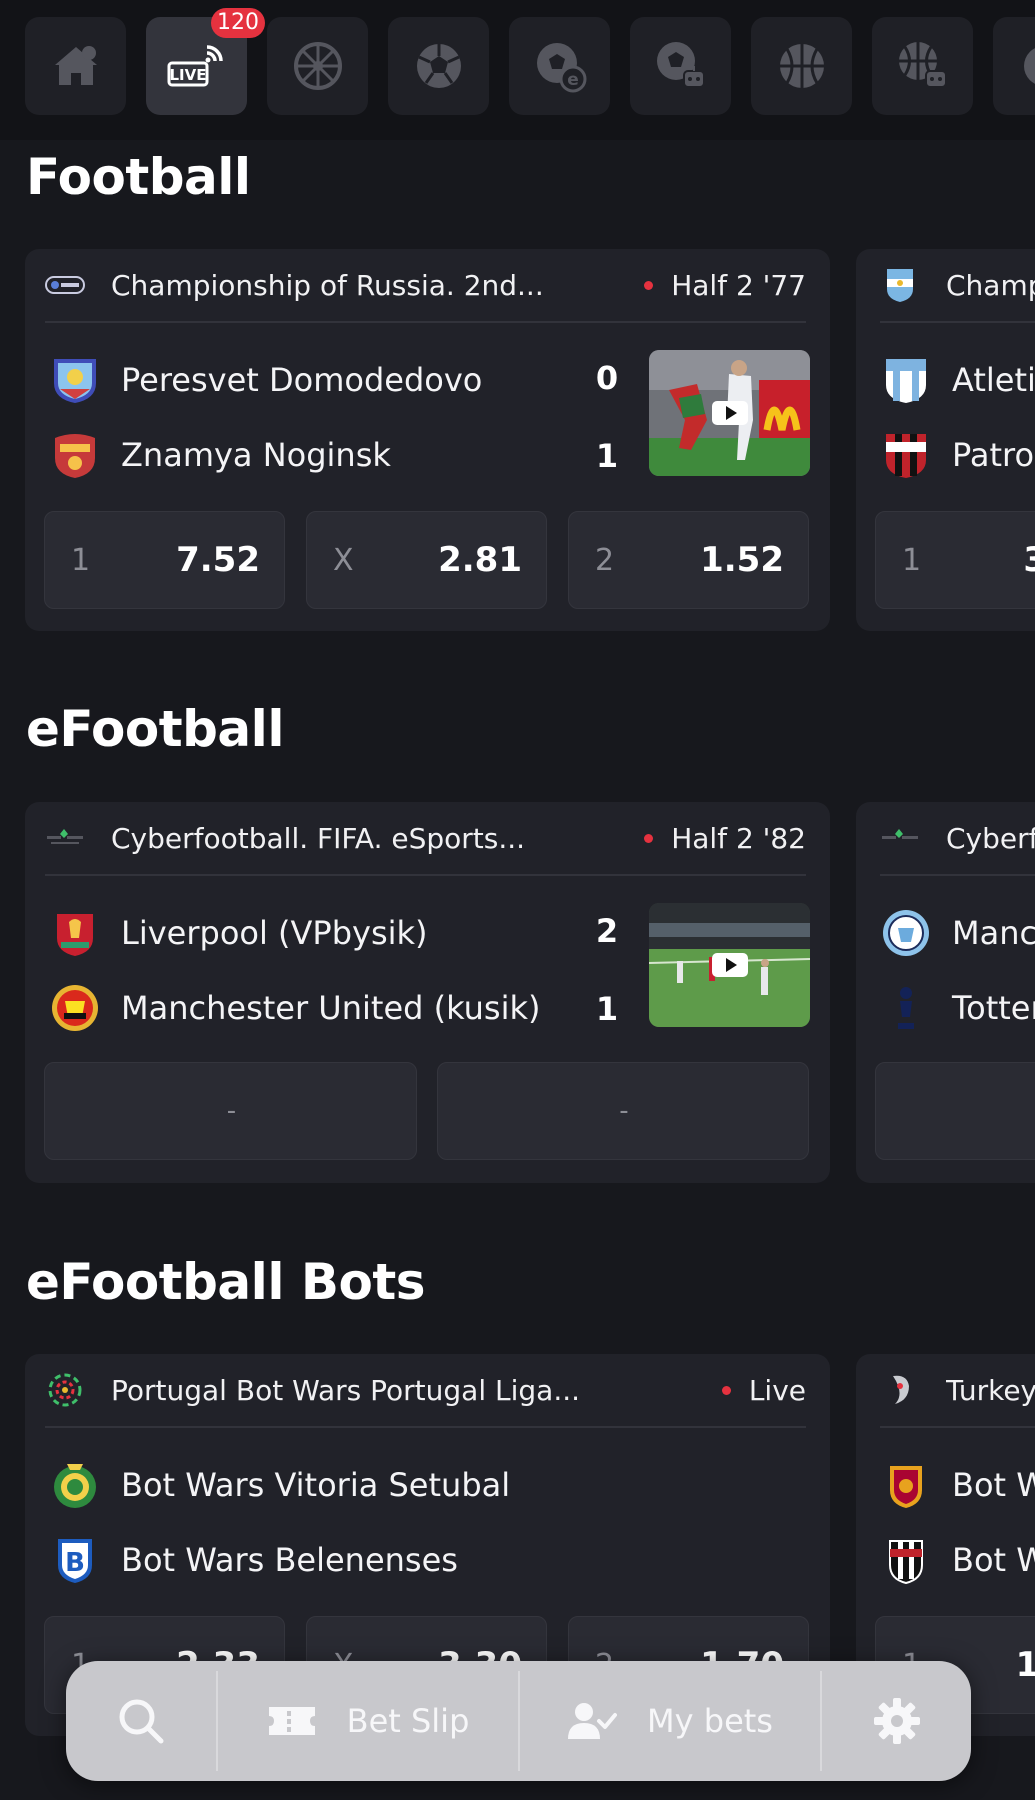 This screenshot has height=1800, width=1035. I want to click on team-row: Totten, so click(957, 1008).